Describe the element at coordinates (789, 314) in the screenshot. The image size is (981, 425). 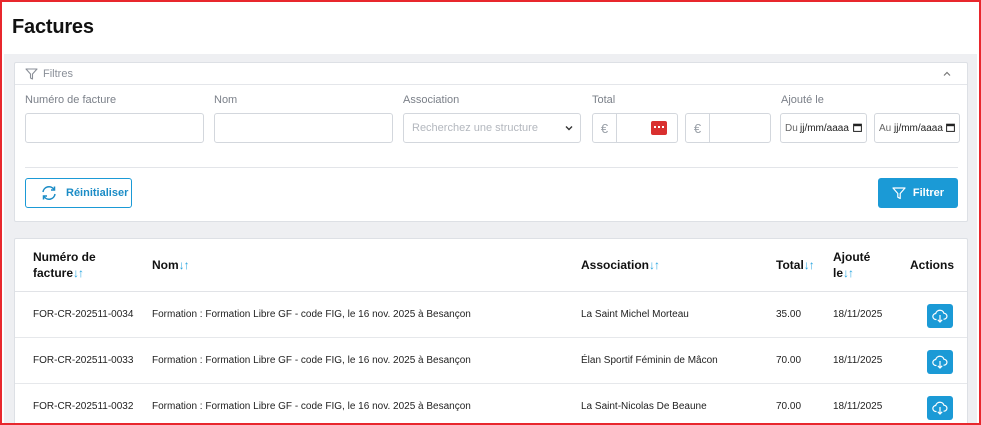
I see `cell-total: 35.00` at that location.